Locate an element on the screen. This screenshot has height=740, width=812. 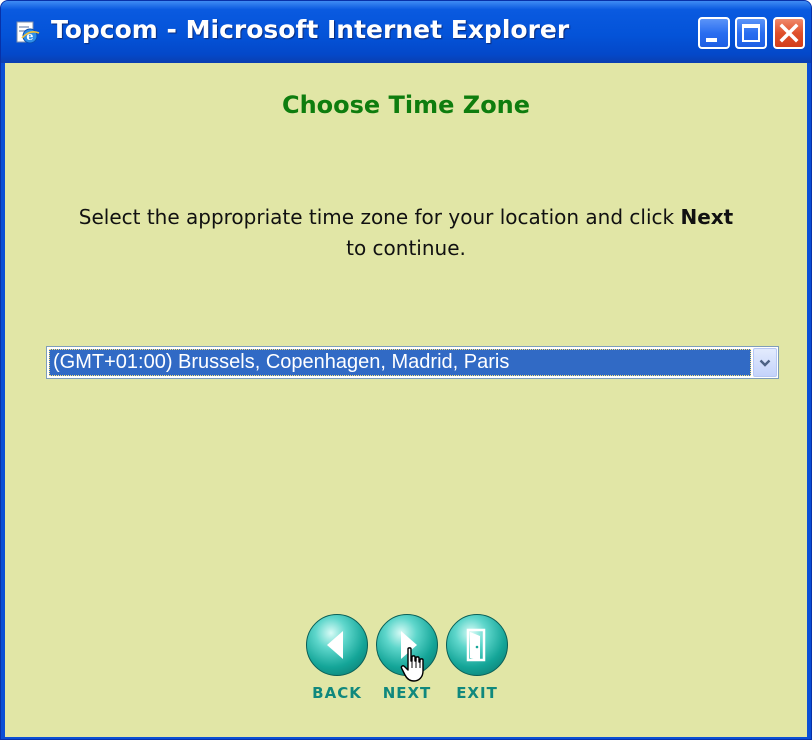
maximize-button is located at coordinates (751, 33).